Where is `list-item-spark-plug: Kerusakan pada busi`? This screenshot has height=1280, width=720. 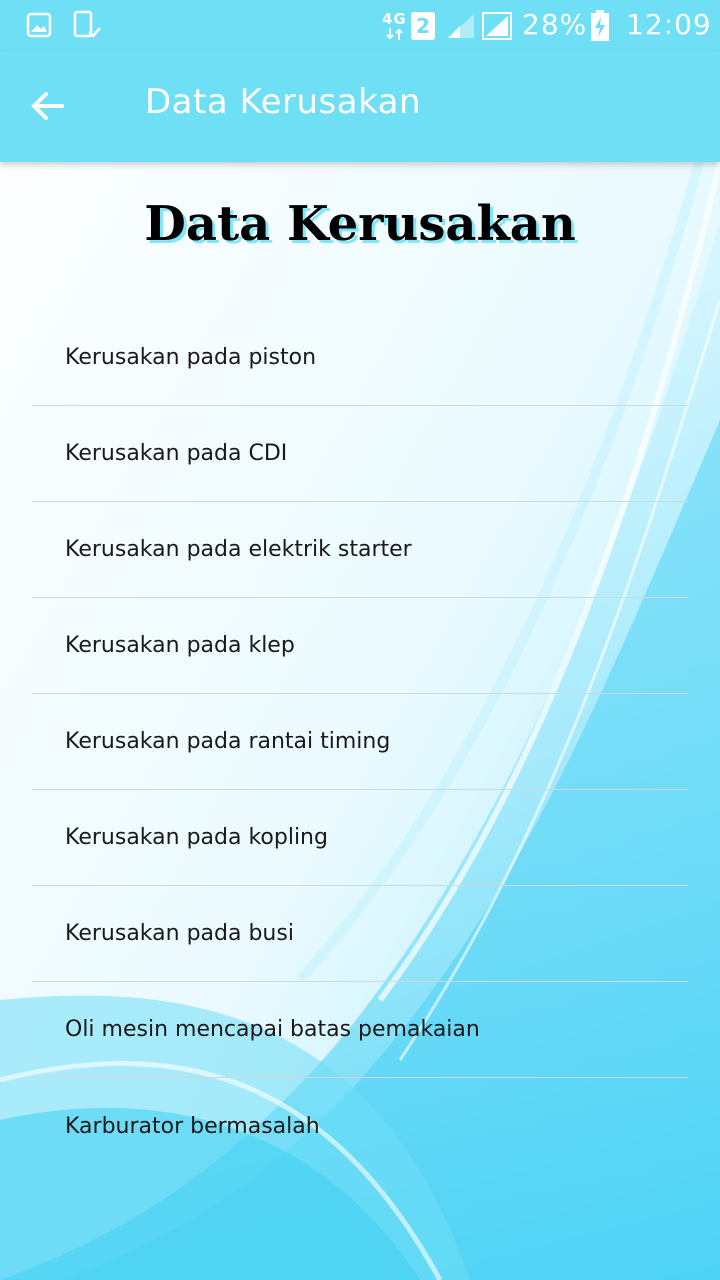 list-item-spark-plug: Kerusakan pada busi is located at coordinates (360, 934).